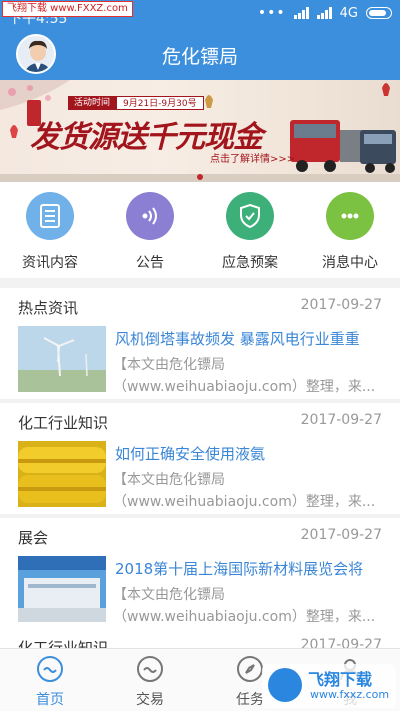  What do you see at coordinates (340, 679) in the screenshot?
I see `watermark-title: 飞翔下载` at bounding box center [340, 679].